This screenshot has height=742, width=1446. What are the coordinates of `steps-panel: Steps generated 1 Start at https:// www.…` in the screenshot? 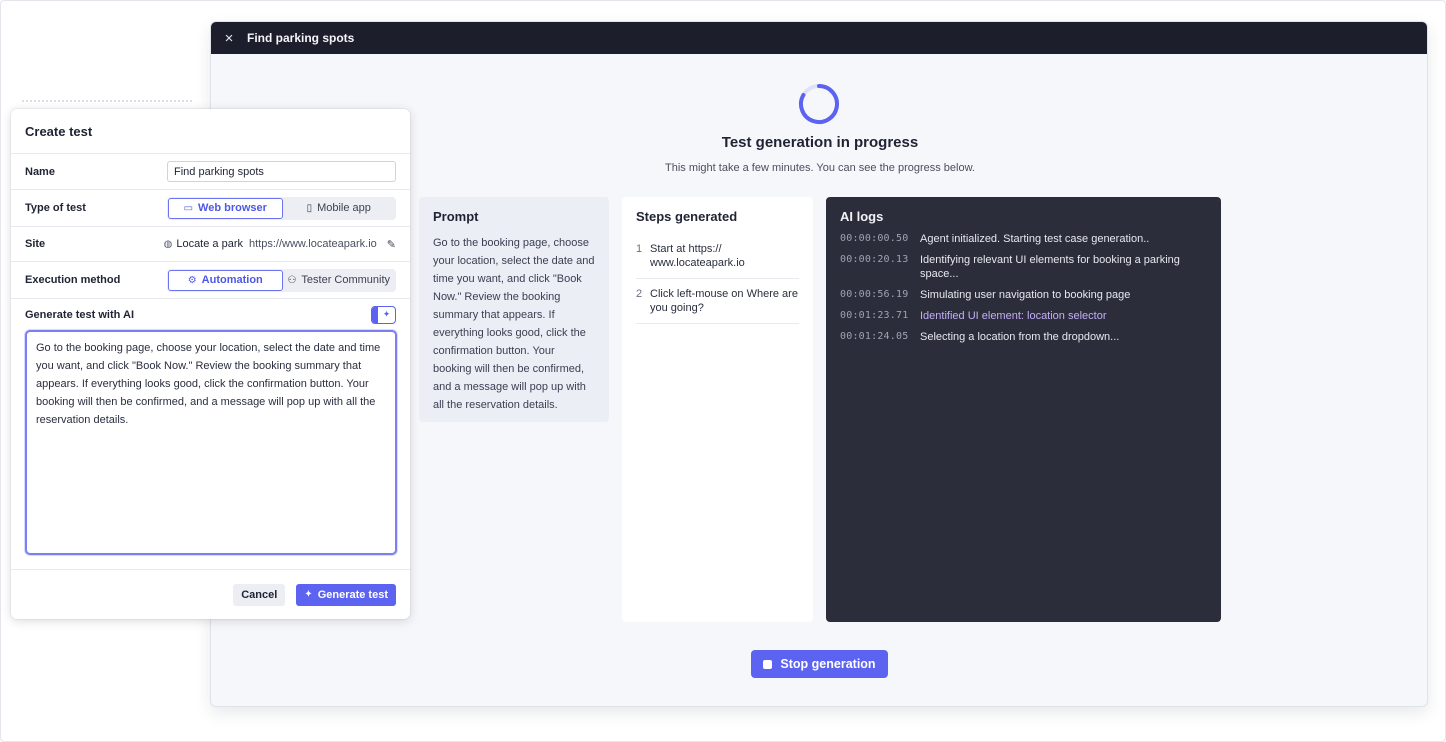 It's located at (717, 409).